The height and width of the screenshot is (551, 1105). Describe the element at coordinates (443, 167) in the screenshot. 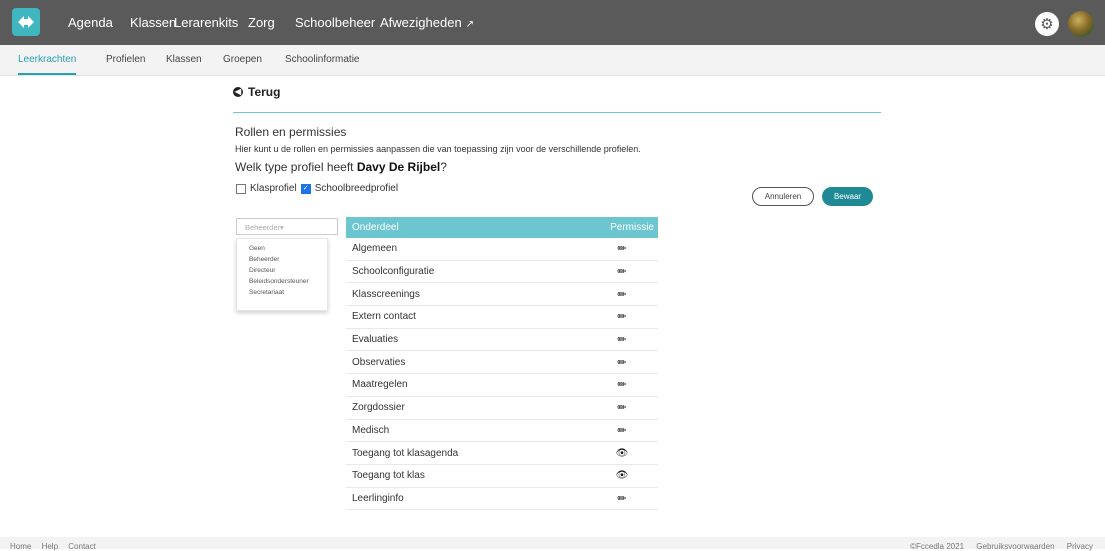

I see `question-suffix: ?` at that location.